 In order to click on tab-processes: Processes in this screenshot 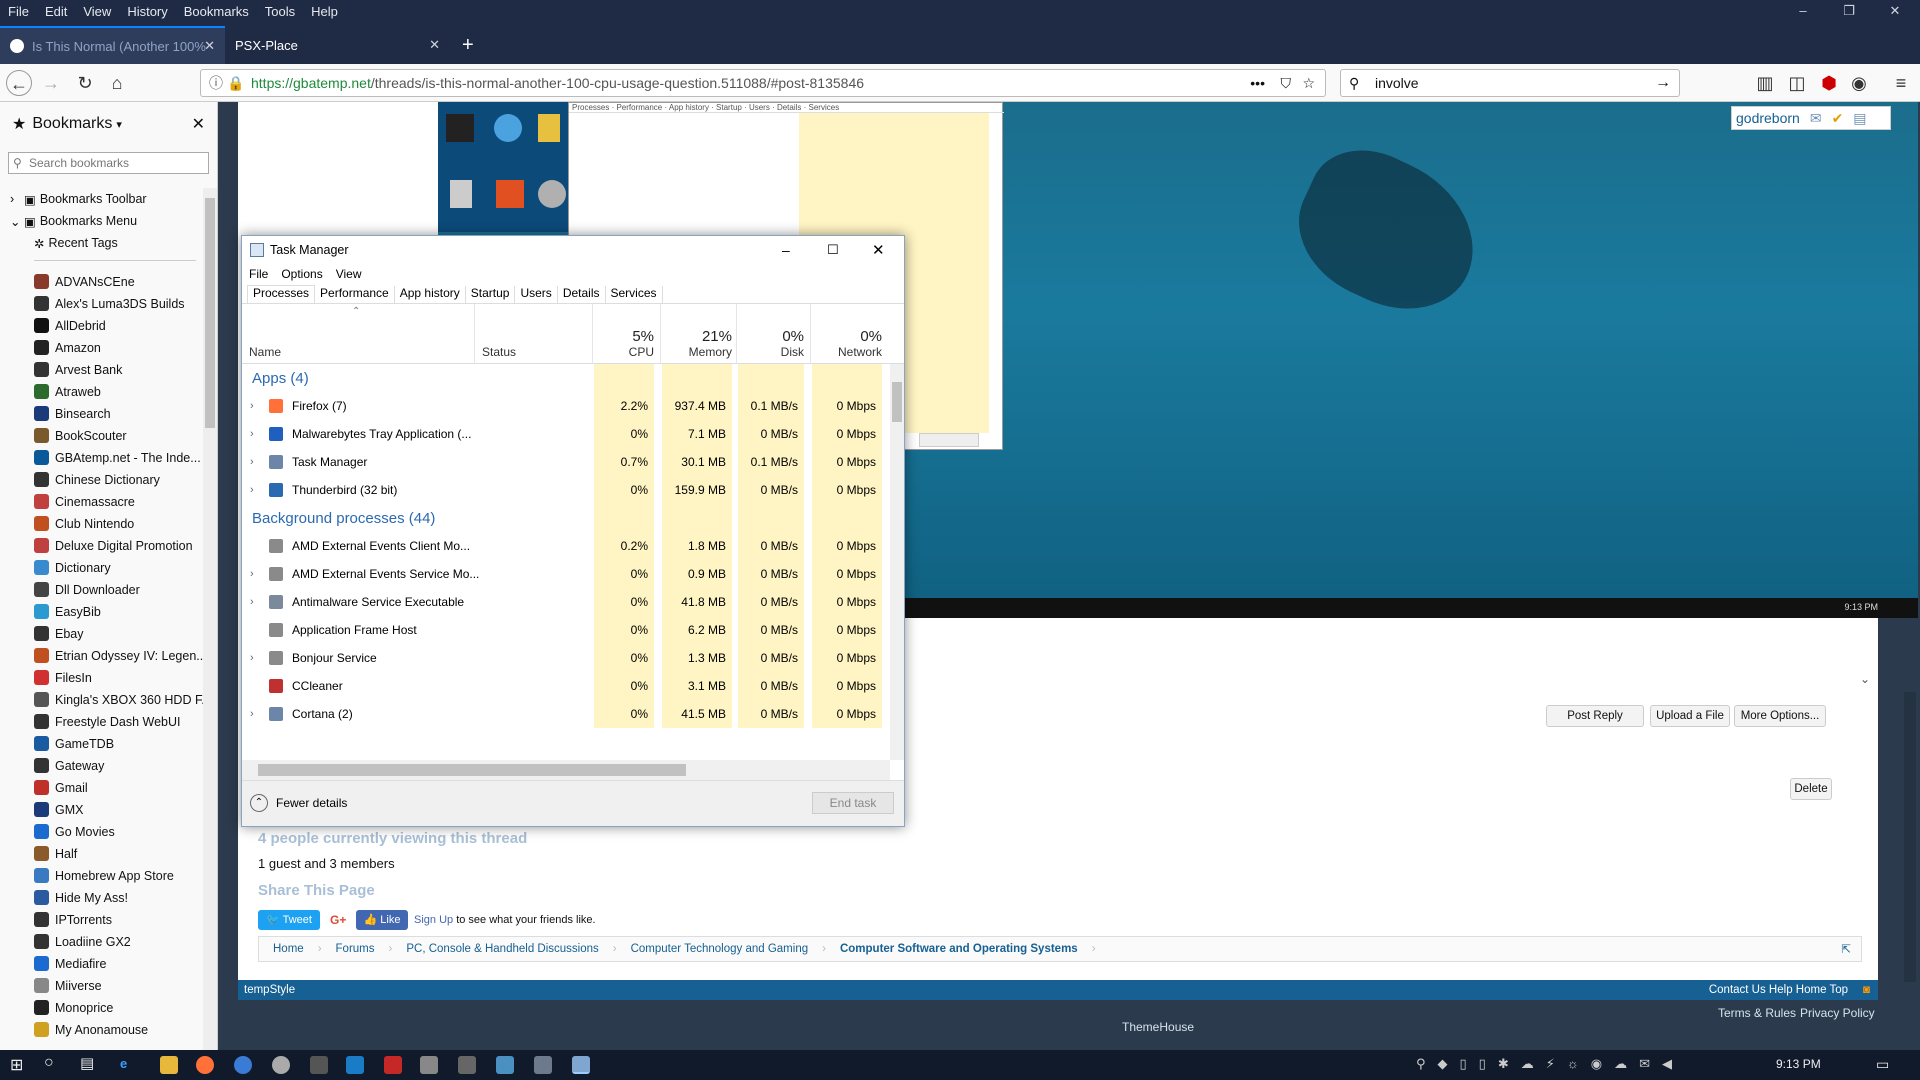, I will do `click(281, 294)`.